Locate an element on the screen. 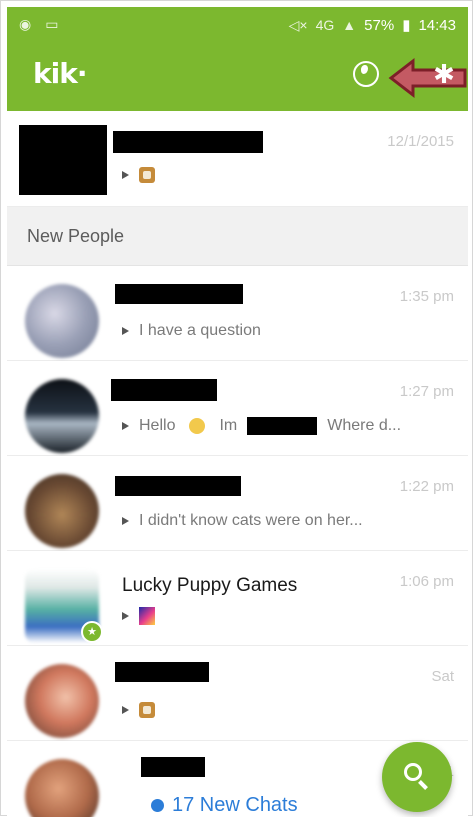  chat-row: 12/1/2015 is located at coordinates (237, 159).